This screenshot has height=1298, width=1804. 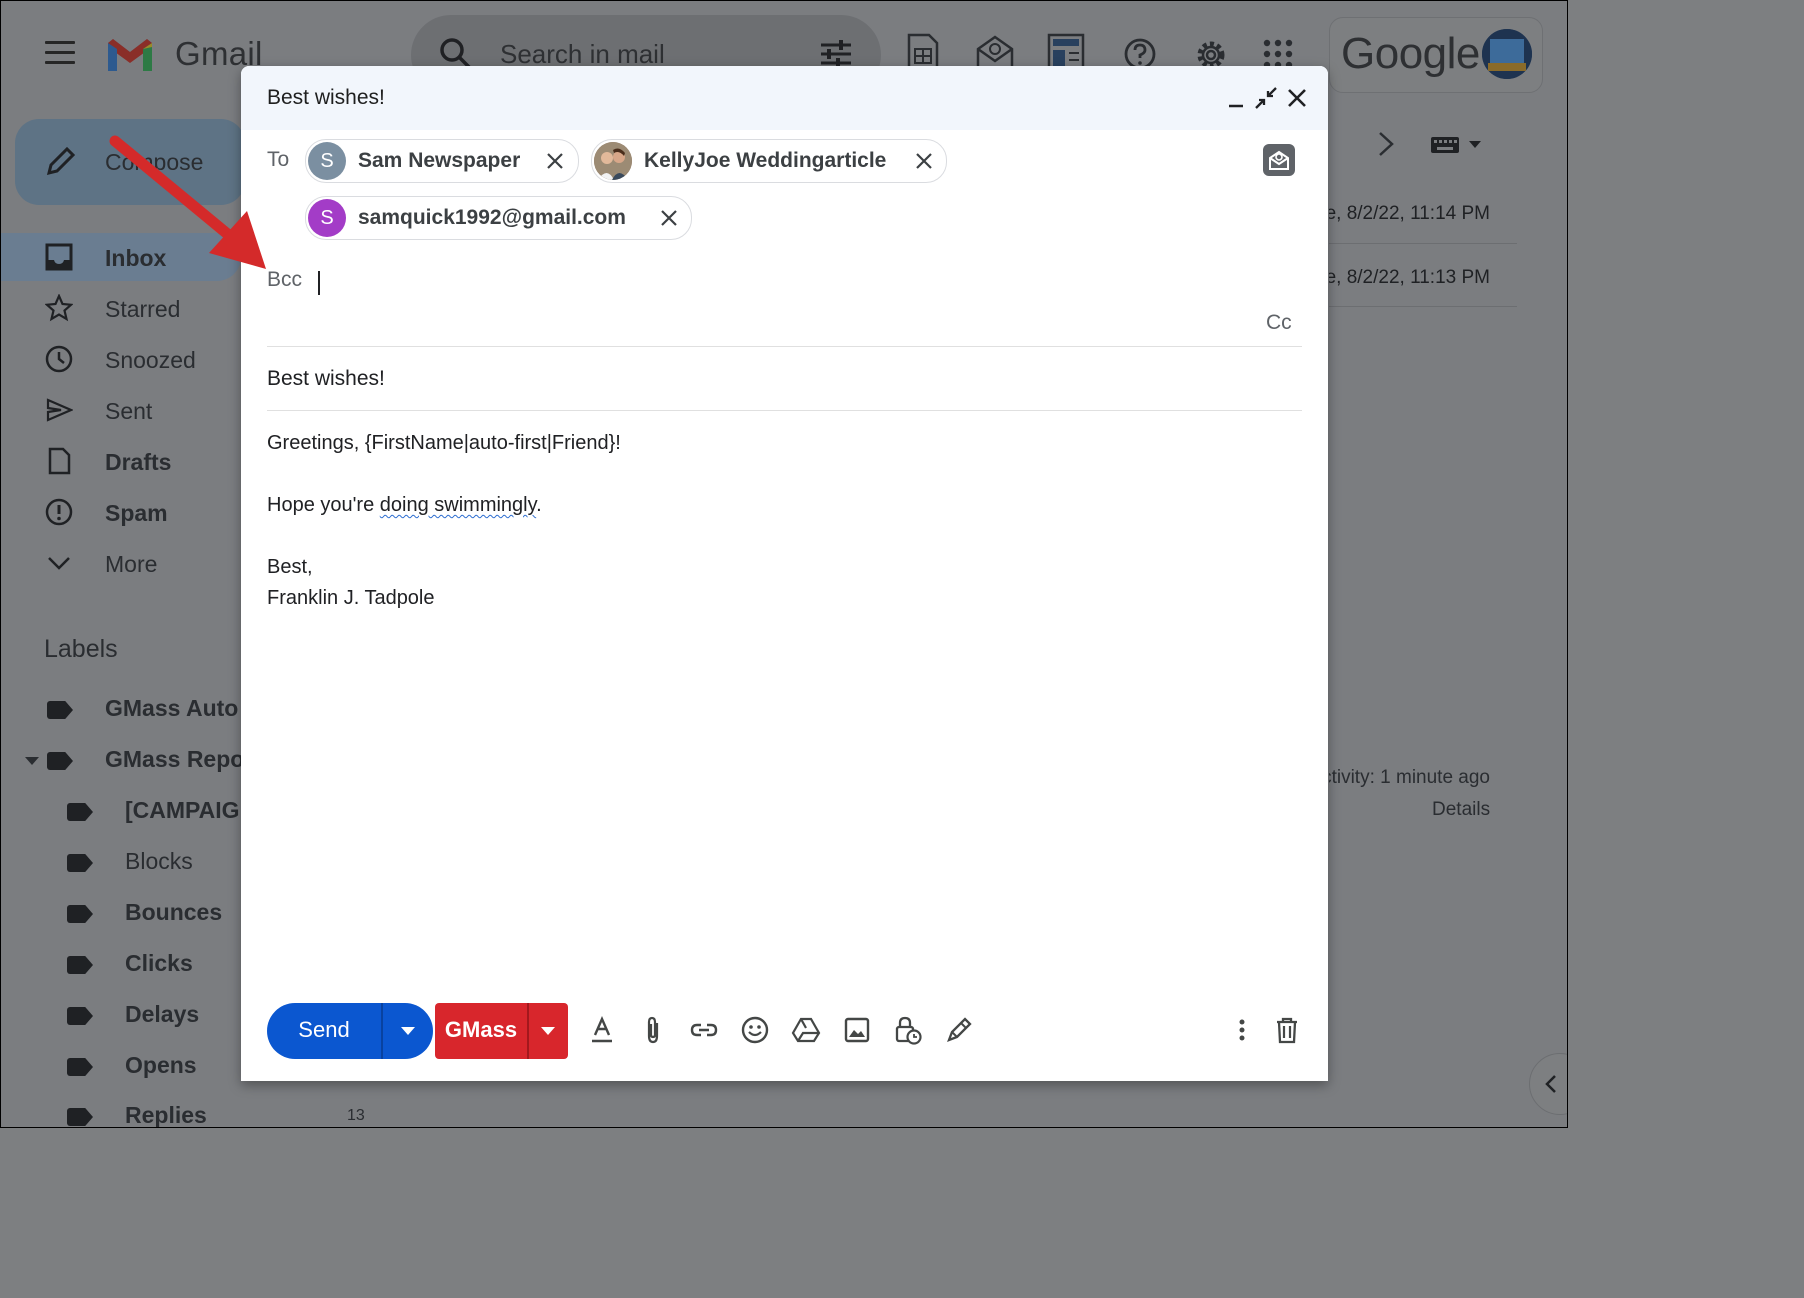 I want to click on recipient-chip: KellyJoe Weddingarticle, so click(x=769, y=161).